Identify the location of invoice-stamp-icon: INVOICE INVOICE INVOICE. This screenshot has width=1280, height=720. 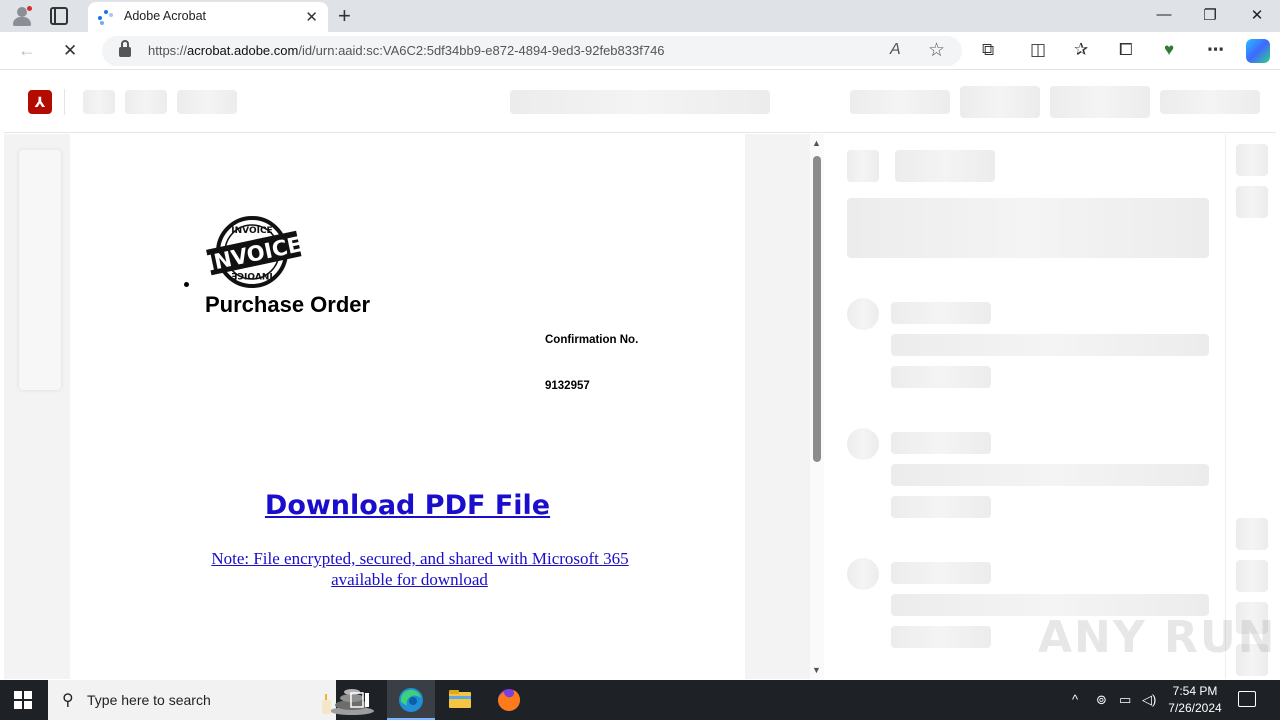
(254, 252).